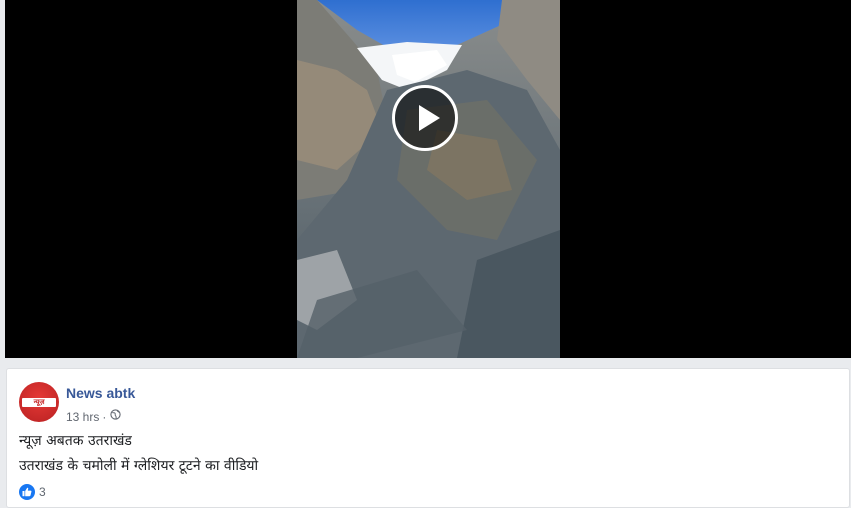 The image size is (851, 508). I want to click on avatar-logo-text: न्यूज़, so click(39, 402).